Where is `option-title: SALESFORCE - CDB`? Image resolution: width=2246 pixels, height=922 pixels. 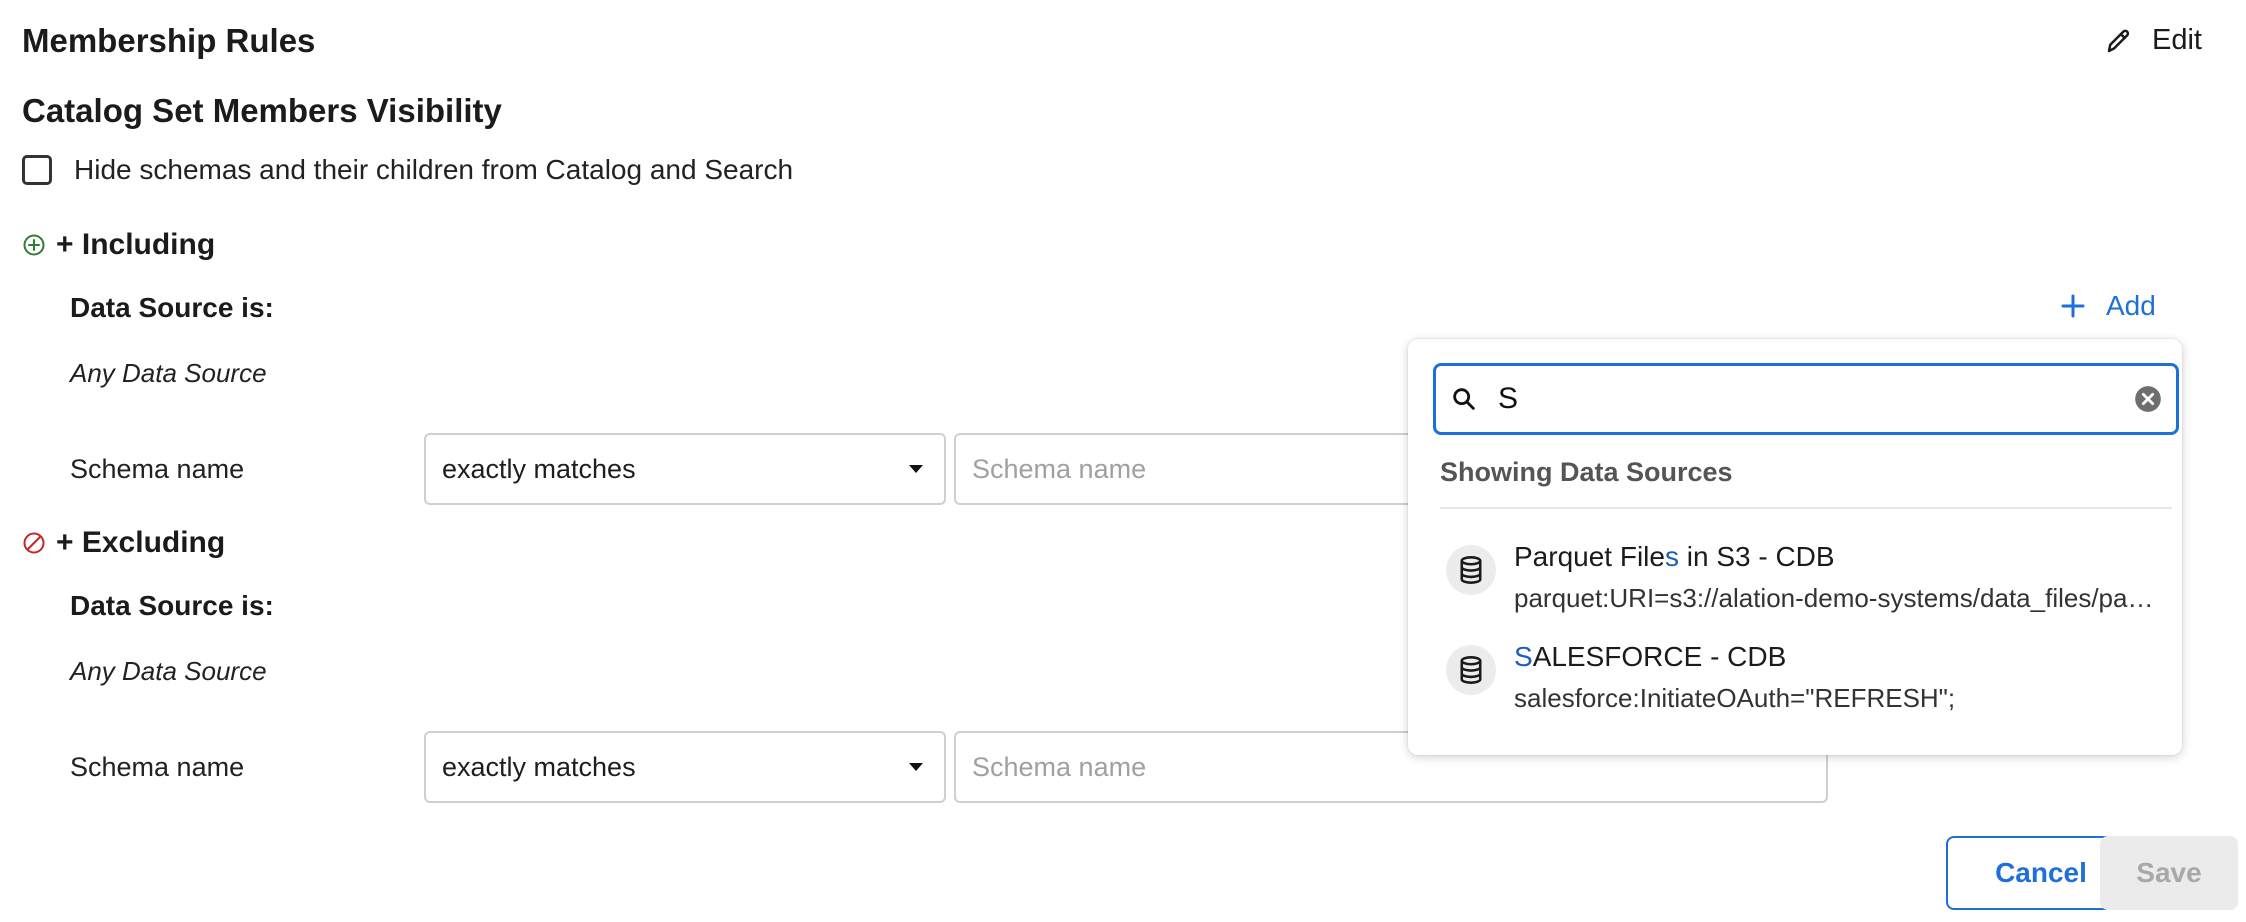
option-title: SALESFORCE - CDB is located at coordinates (1650, 656).